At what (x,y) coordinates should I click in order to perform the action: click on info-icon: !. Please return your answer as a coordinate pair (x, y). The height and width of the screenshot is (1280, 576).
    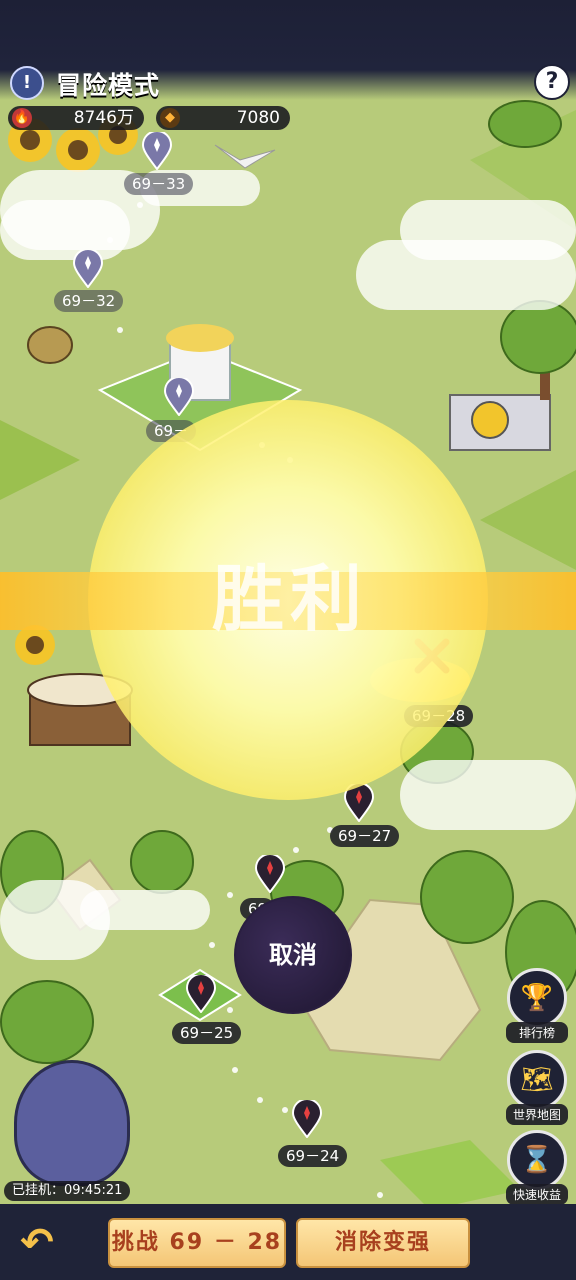
    Looking at the image, I should click on (27, 83).